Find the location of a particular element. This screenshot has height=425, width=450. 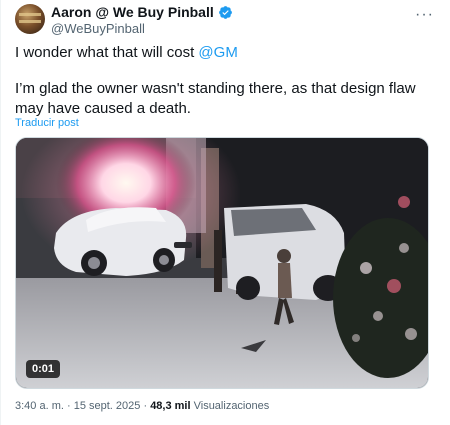

translate-link: Traducir post is located at coordinates (47, 123).